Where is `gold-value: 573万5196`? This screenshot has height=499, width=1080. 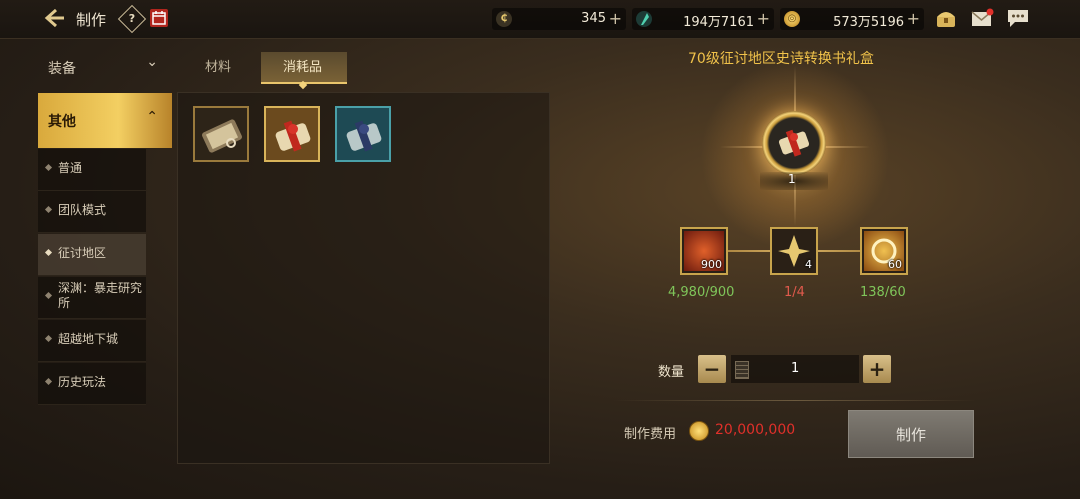
gold-value: 573万5196 is located at coordinates (868, 22).